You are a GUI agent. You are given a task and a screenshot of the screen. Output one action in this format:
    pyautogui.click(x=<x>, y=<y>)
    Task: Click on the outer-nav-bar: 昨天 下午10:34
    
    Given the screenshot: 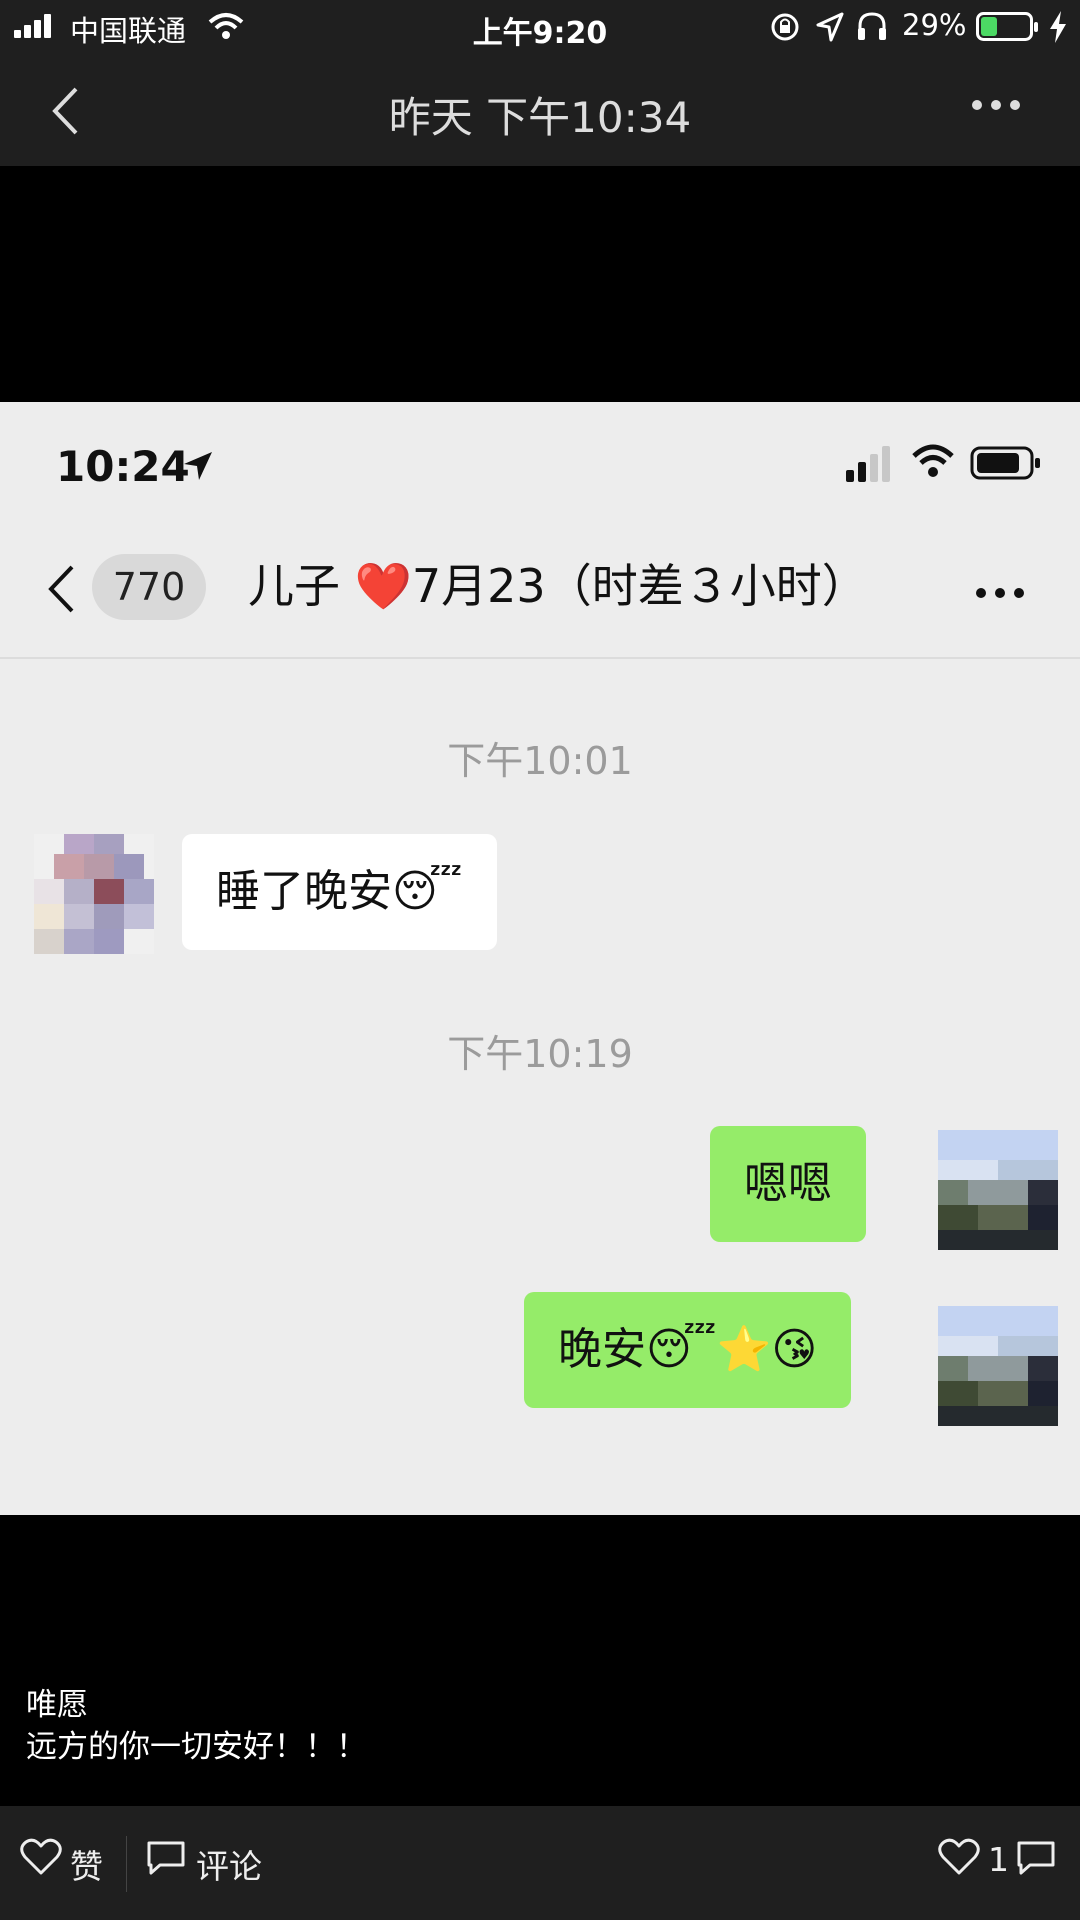 What is the action you would take?
    pyautogui.click(x=540, y=110)
    